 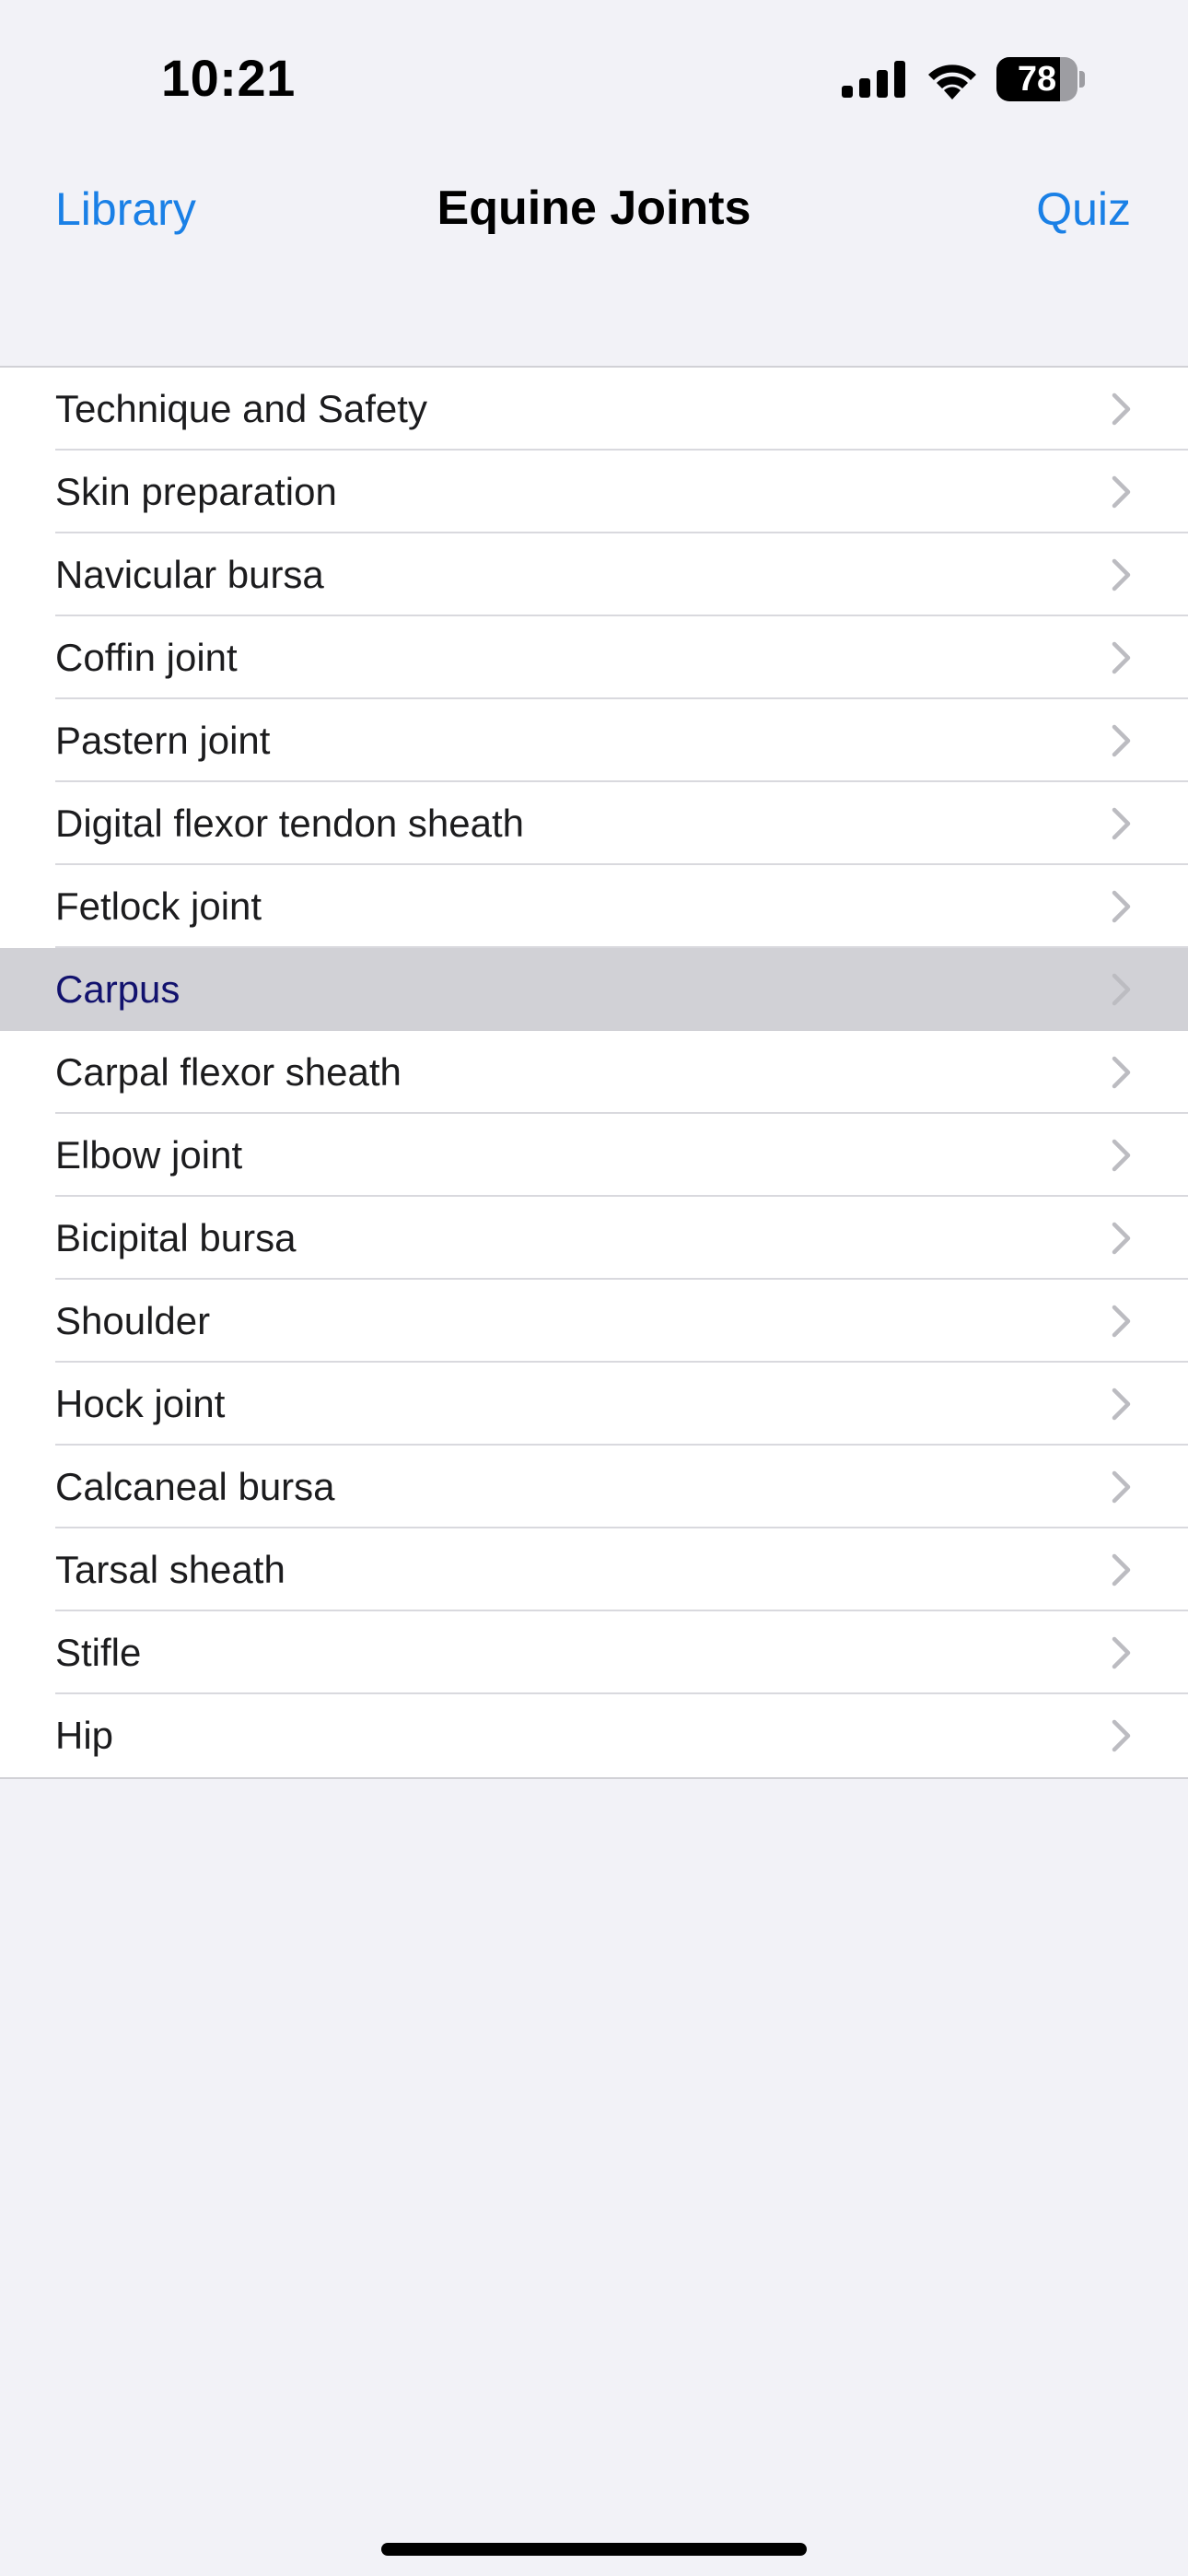 What do you see at coordinates (189, 574) in the screenshot?
I see `list-item-label: Navicular bursa` at bounding box center [189, 574].